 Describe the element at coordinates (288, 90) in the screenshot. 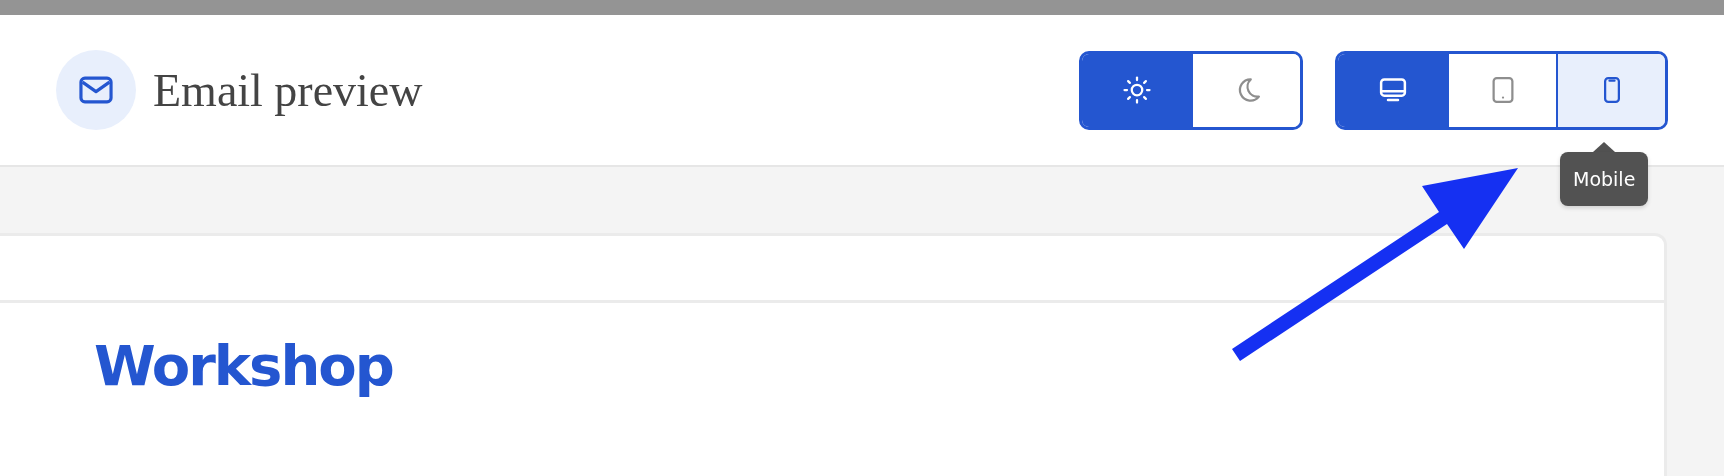

I see `page-title: Email preview` at that location.